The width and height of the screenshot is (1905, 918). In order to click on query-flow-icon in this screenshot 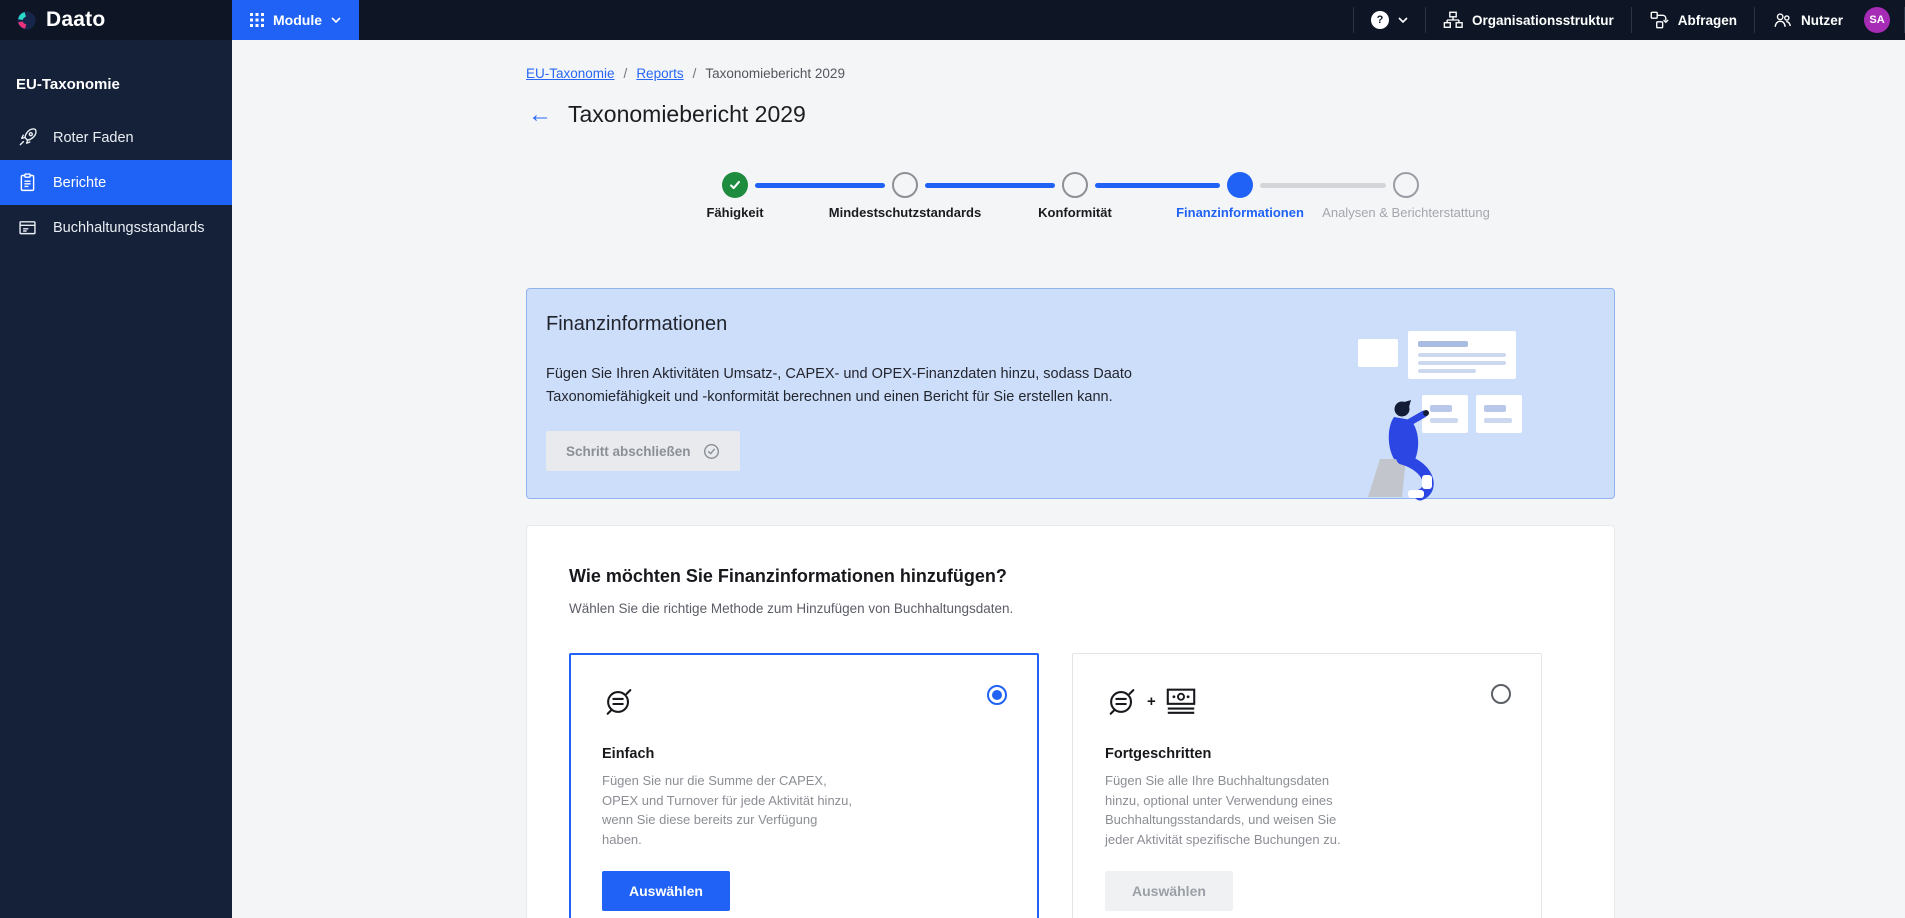, I will do `click(1659, 20)`.